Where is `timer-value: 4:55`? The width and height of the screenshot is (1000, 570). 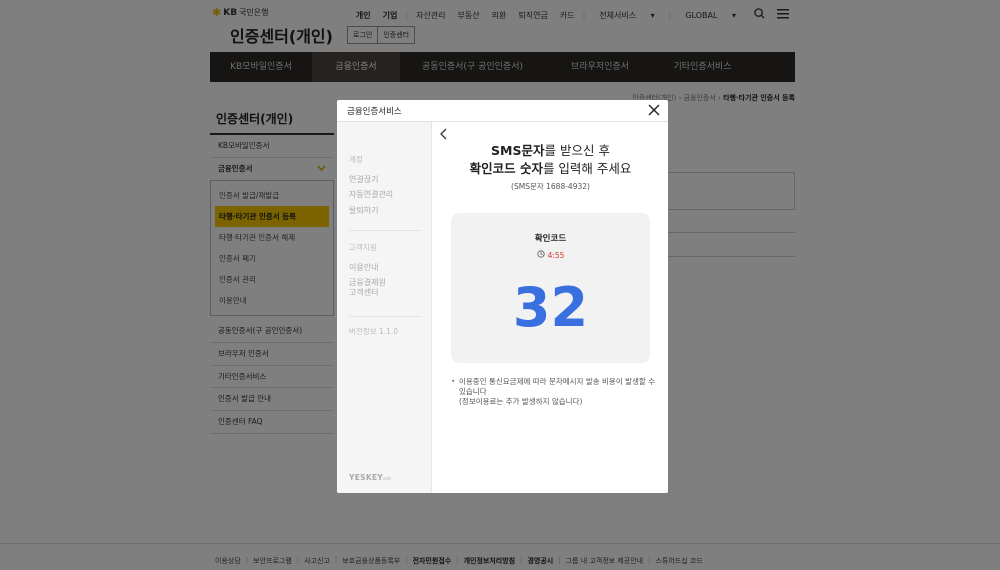 timer-value: 4:55 is located at coordinates (556, 255).